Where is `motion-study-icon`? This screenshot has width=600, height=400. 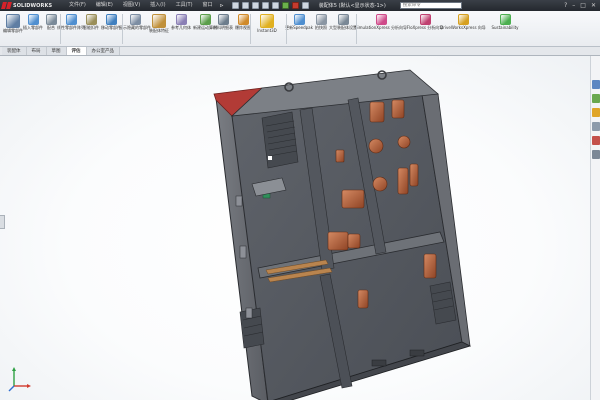
motion-study-icon is located at coordinates (205, 19).